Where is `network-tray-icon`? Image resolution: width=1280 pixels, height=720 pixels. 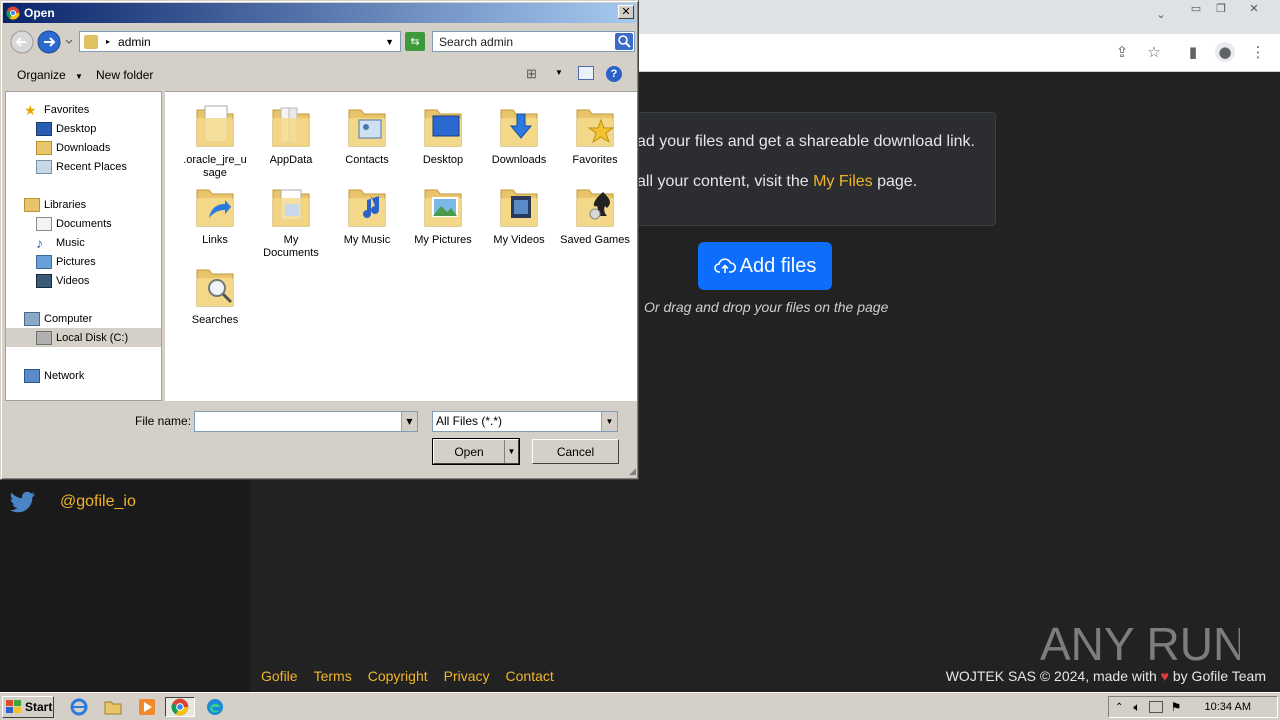 network-tray-icon is located at coordinates (1155, 707).